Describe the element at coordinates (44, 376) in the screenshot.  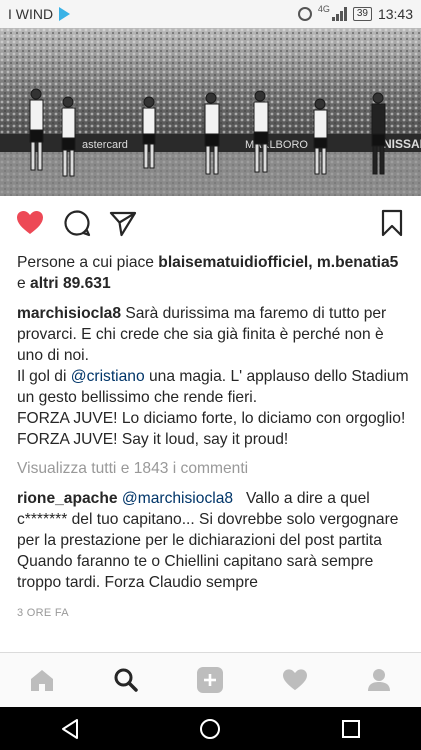
I see `caption-text: Il gol di` at that location.